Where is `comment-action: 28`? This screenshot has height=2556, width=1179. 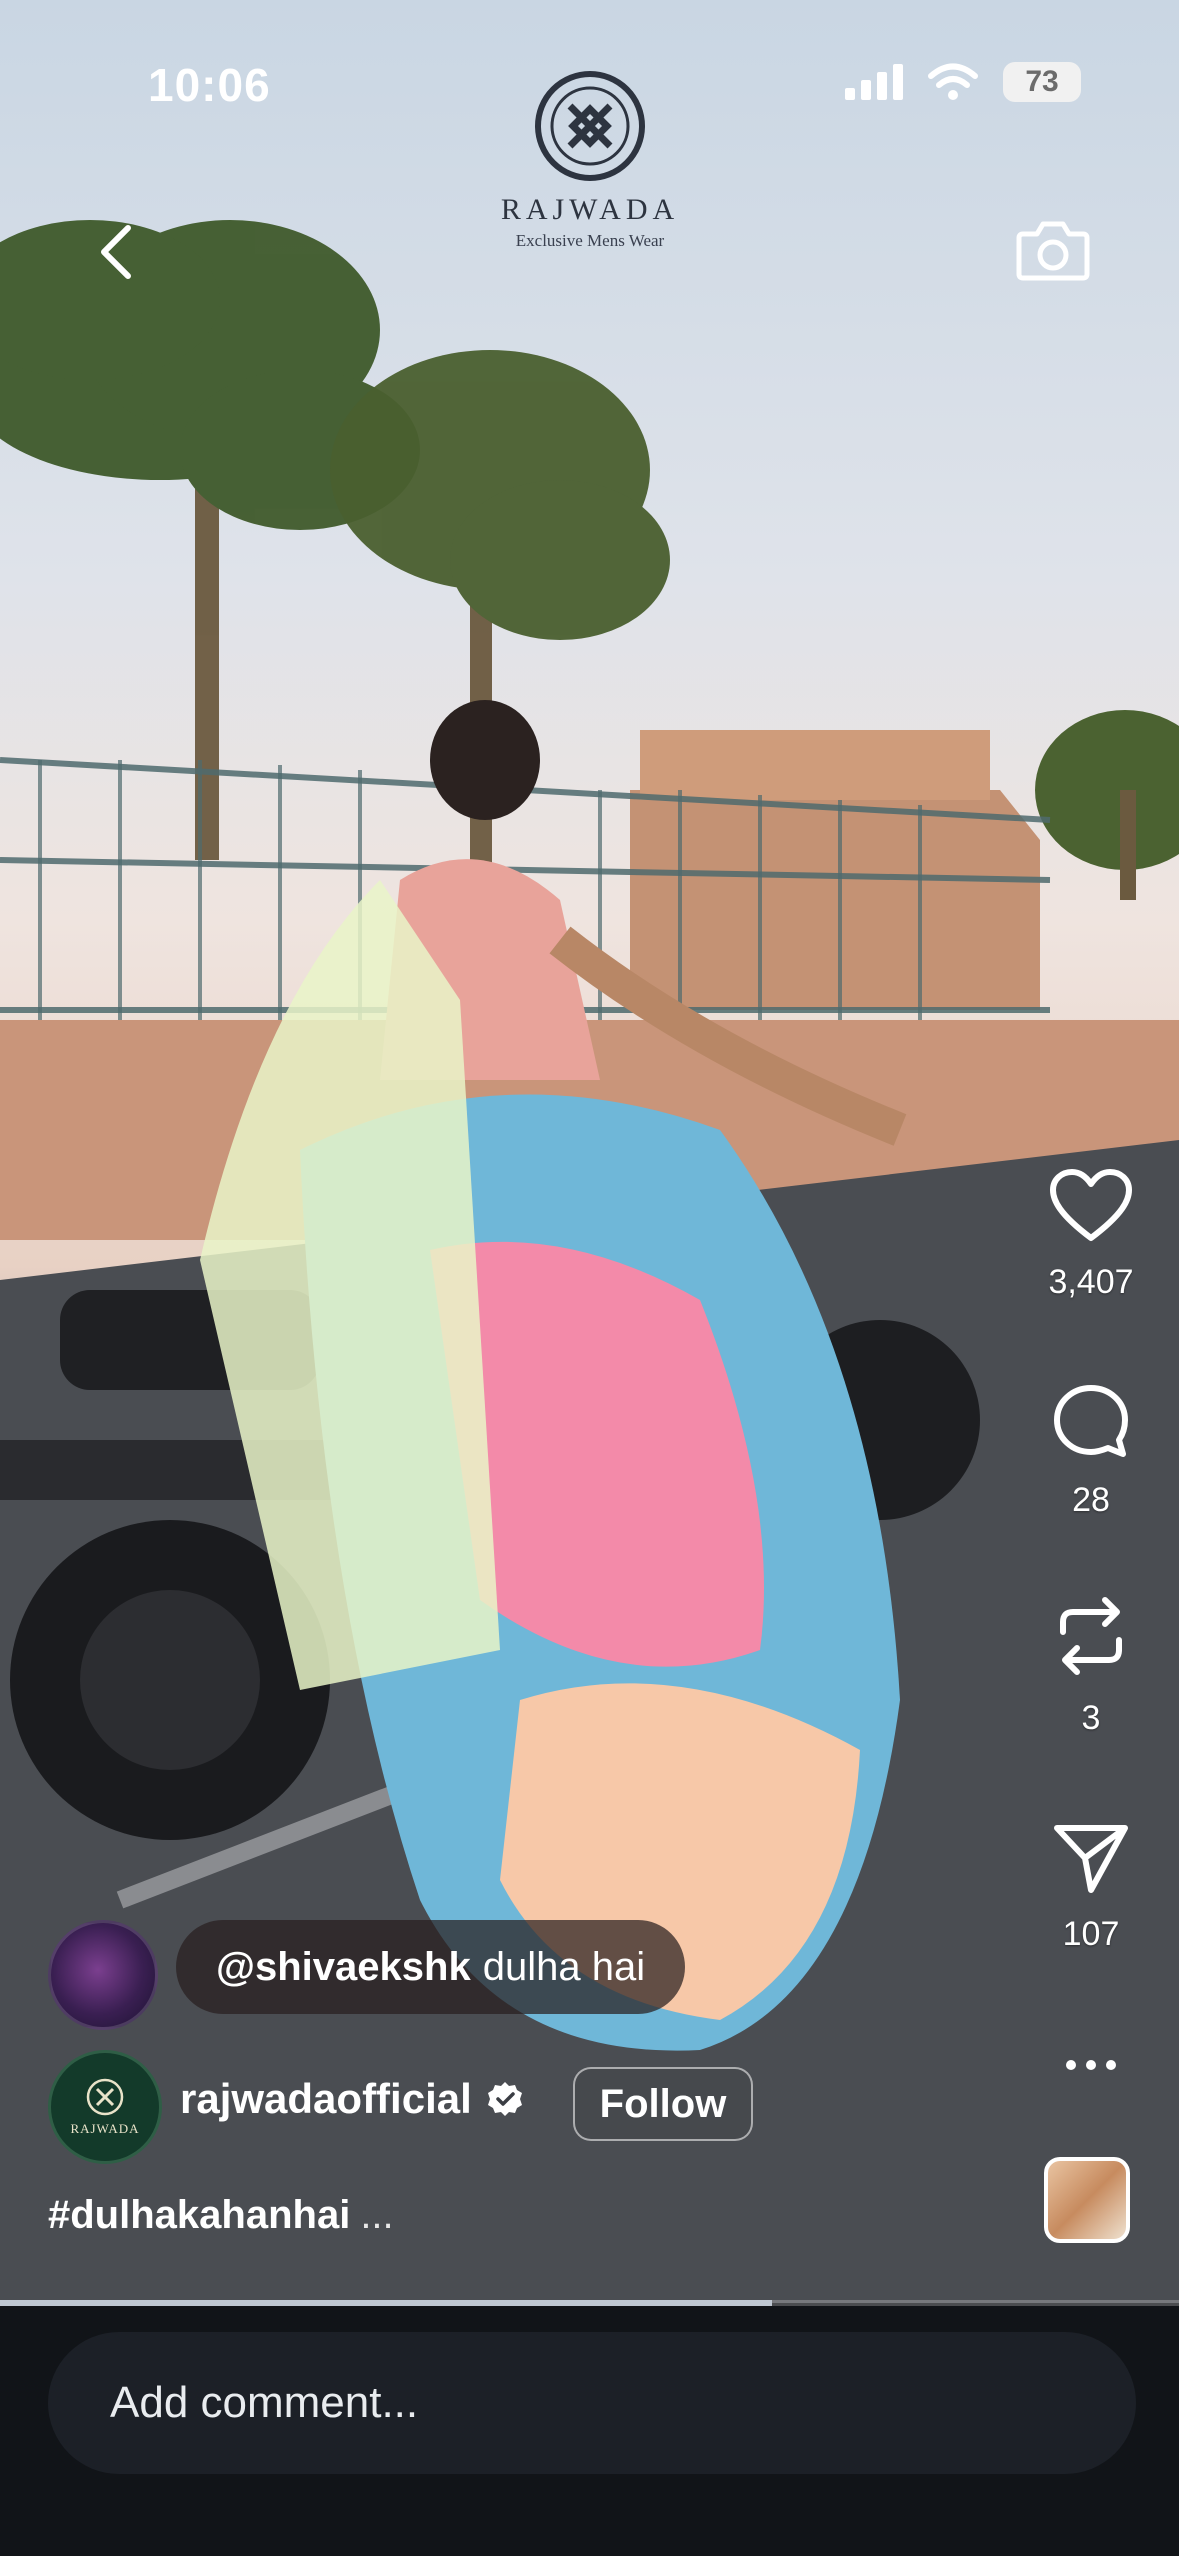 comment-action: 28 is located at coordinates (1091, 1451).